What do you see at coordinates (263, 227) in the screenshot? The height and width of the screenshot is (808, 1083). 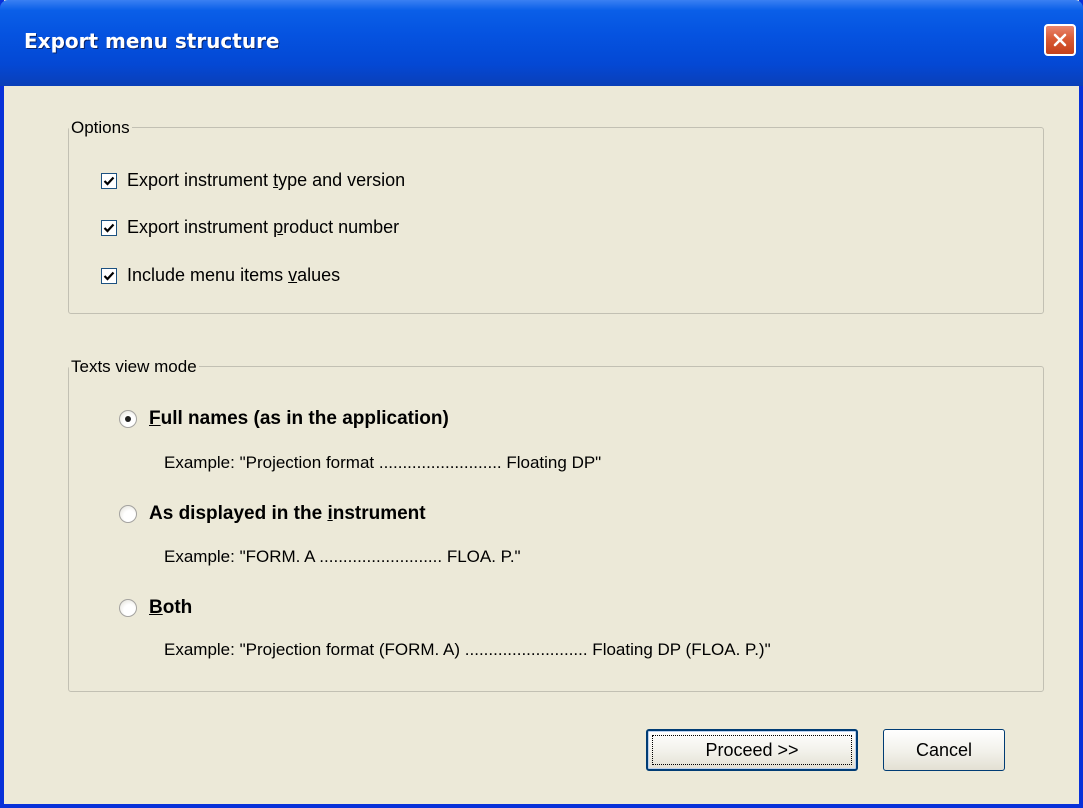 I see `checkbox-label: Export instrument product number` at bounding box center [263, 227].